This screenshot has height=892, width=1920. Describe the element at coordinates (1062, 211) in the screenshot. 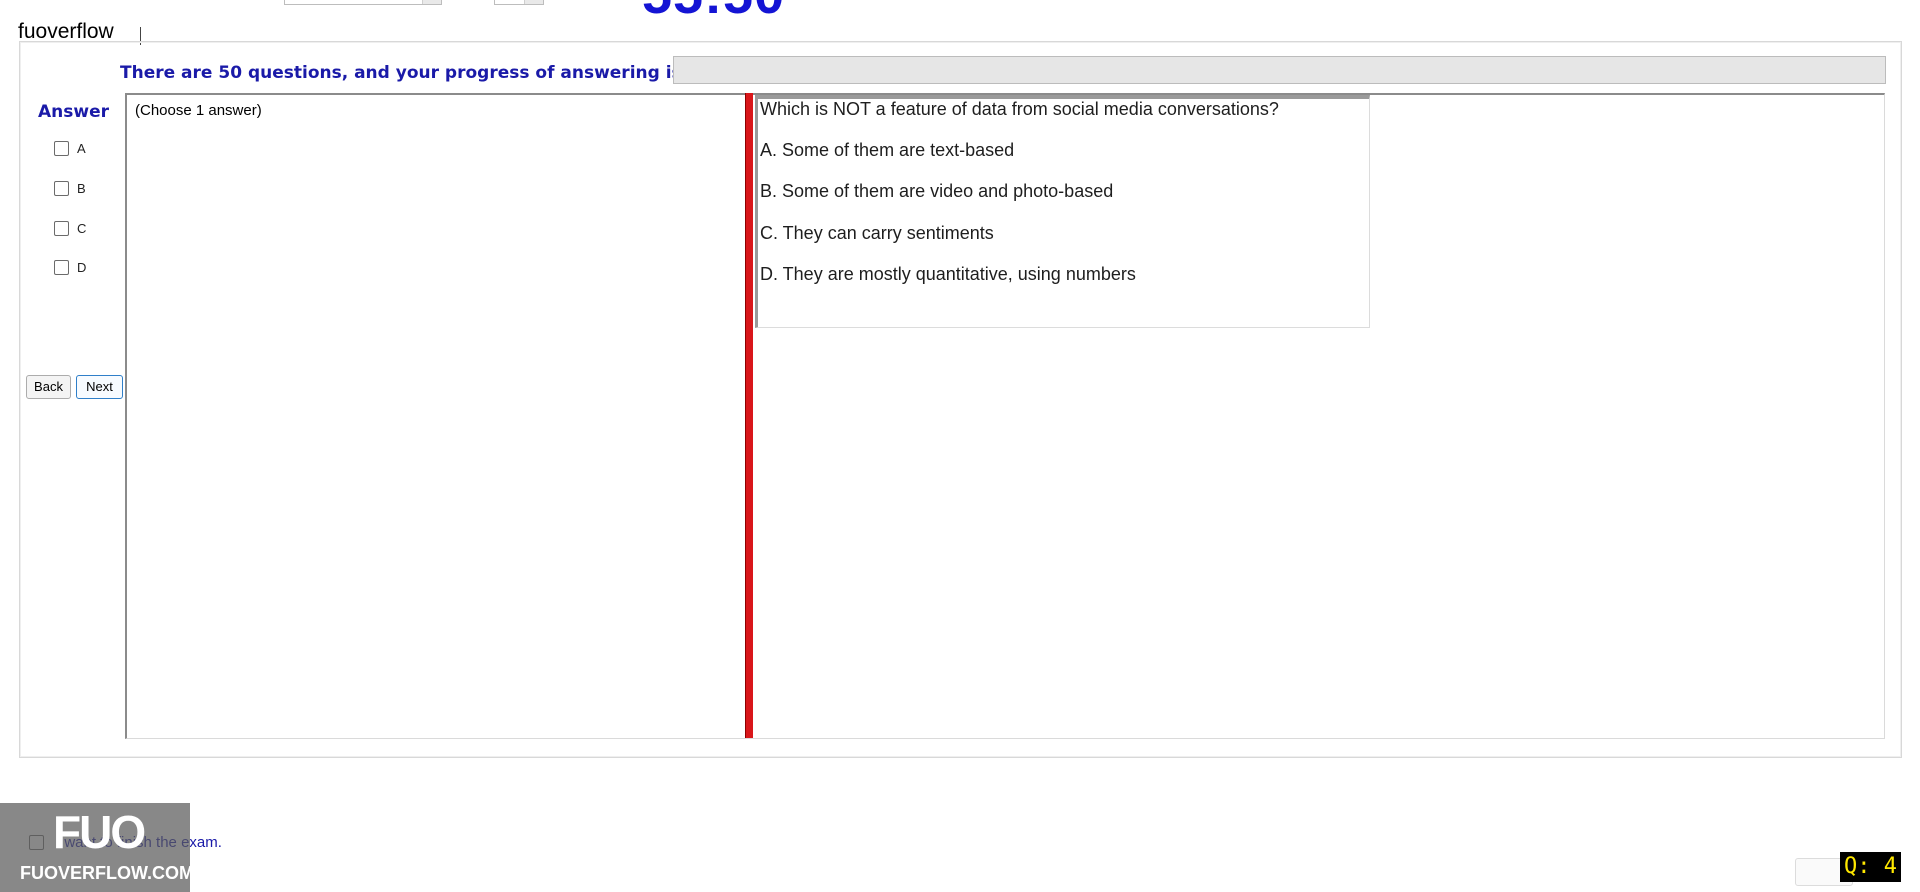

I see `question-panel` at that location.